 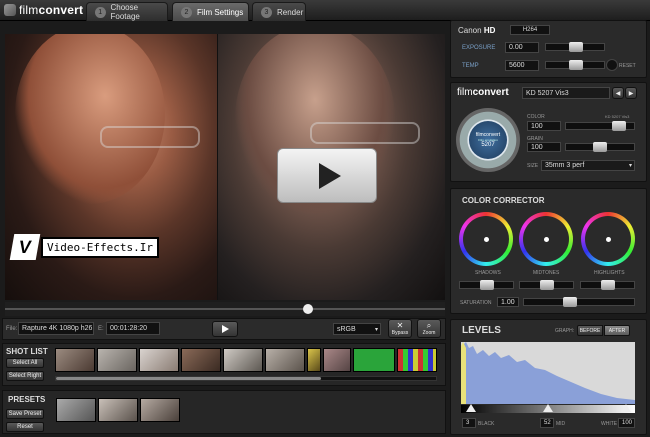 I want to click on timeline-line, so click(x=225, y=309).